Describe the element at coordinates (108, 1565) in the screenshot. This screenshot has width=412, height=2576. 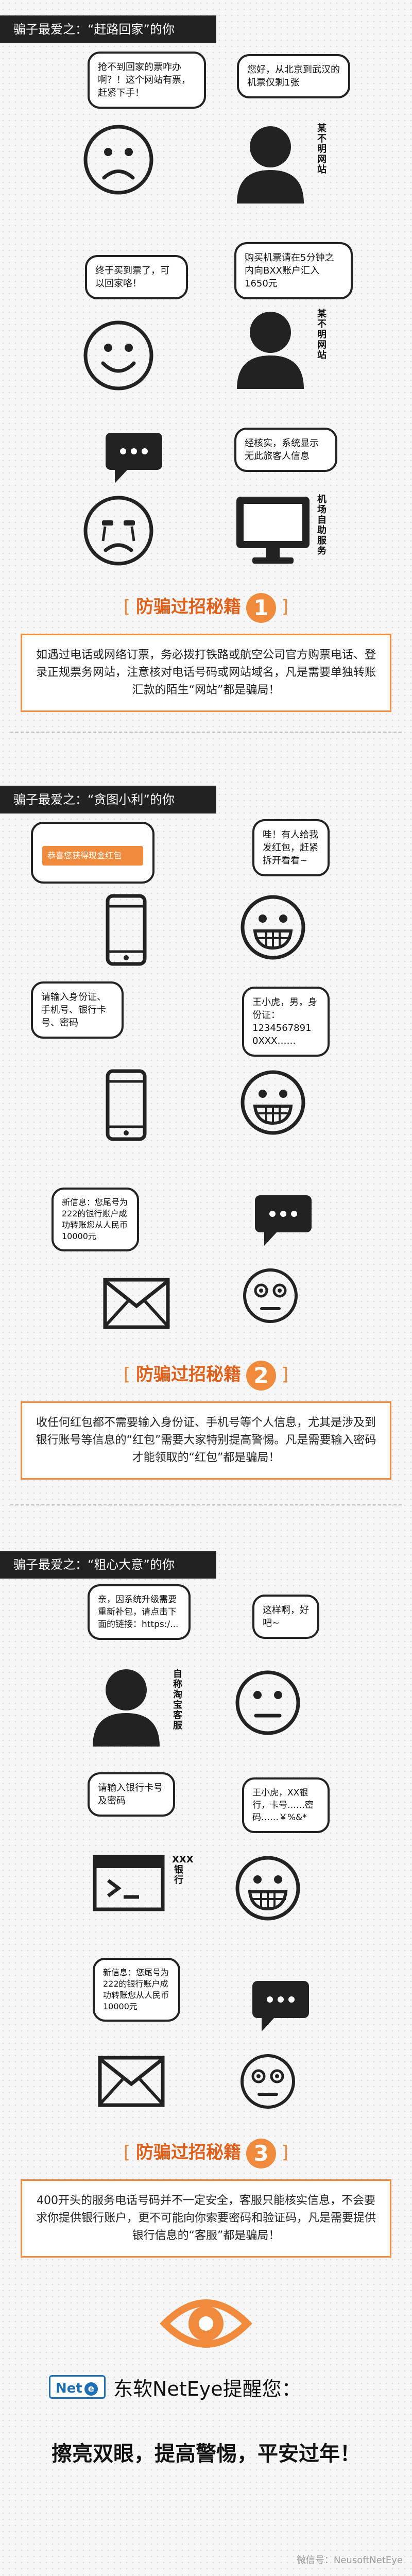
I see `section3-banner: 骗子最爱之：“粗心大意”的你` at that location.